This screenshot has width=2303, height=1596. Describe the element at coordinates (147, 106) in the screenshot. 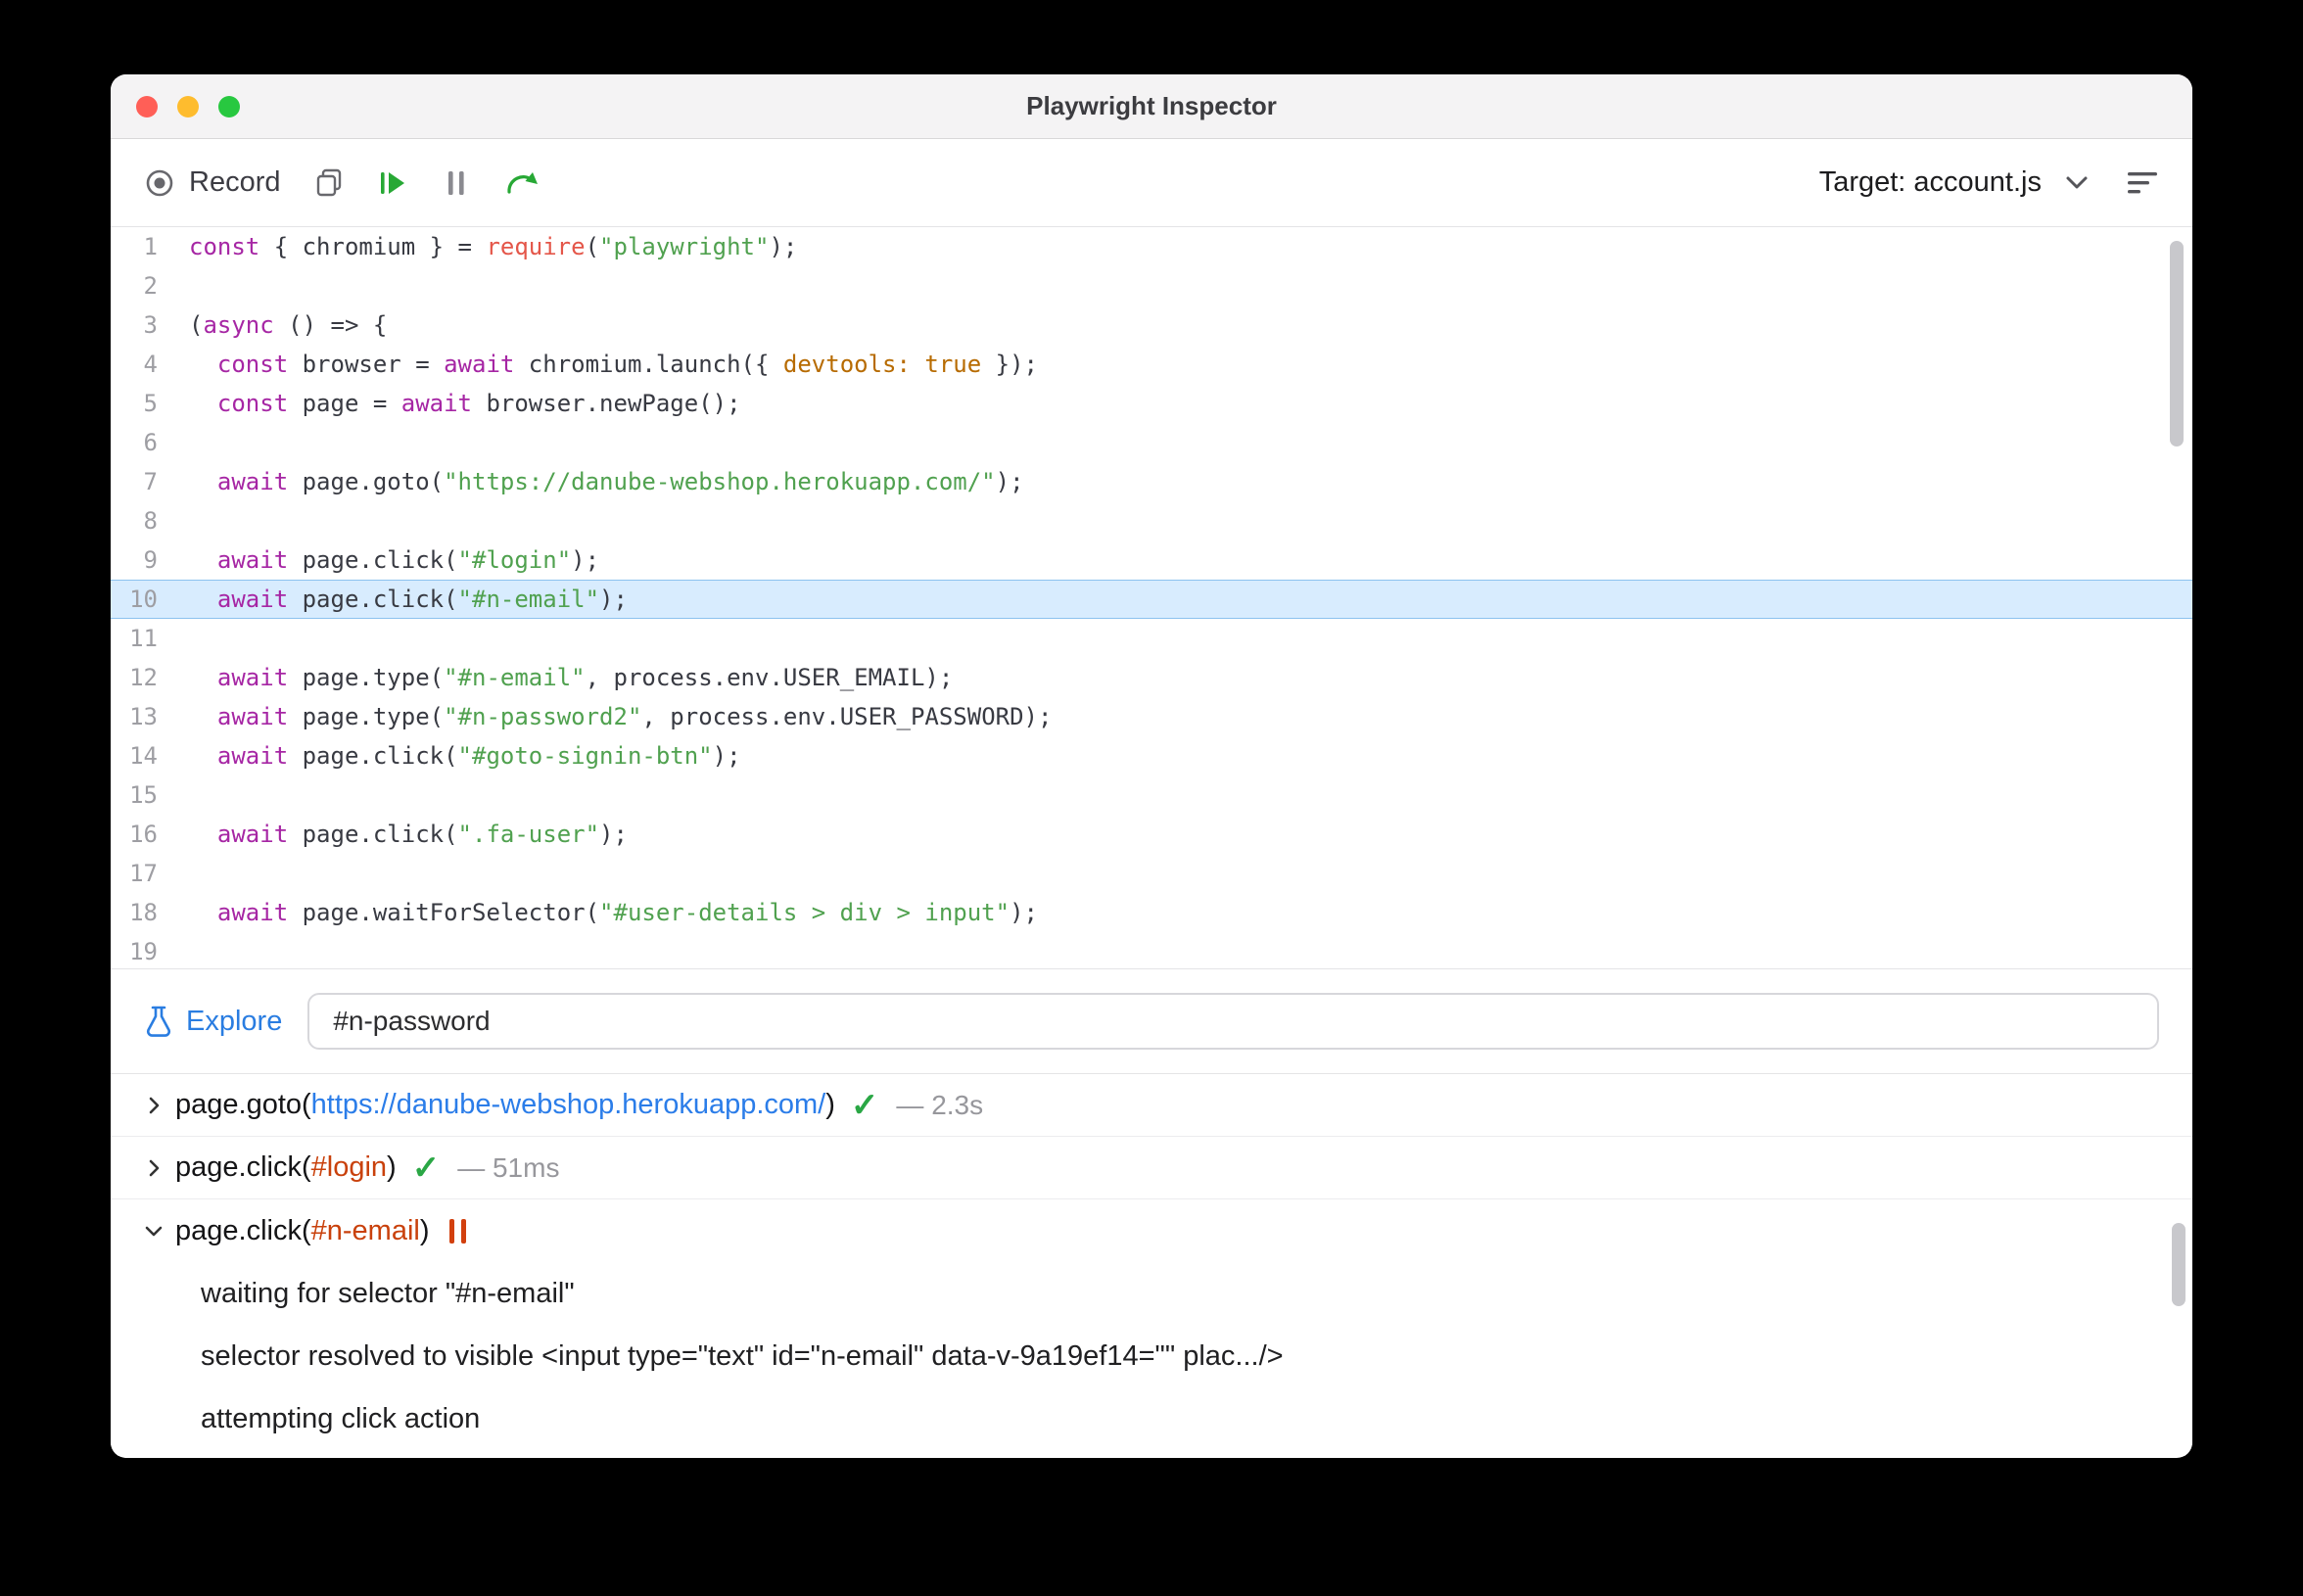

I see `close-window-button` at that location.